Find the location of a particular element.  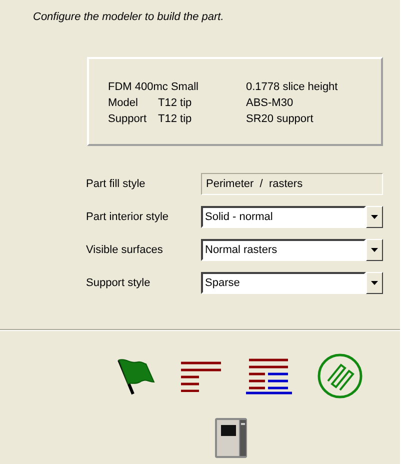

setting-label: Visible surfaces is located at coordinates (125, 250).